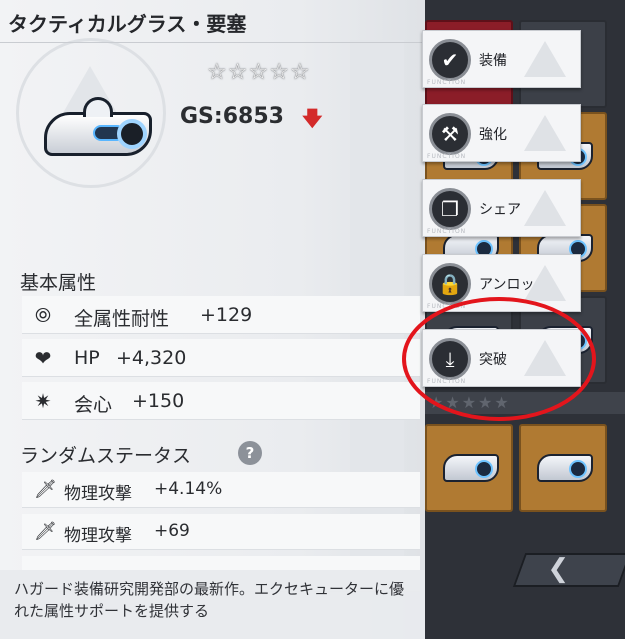  What do you see at coordinates (43, 315) in the screenshot?
I see `all-resist-icon: ⦾` at bounding box center [43, 315].